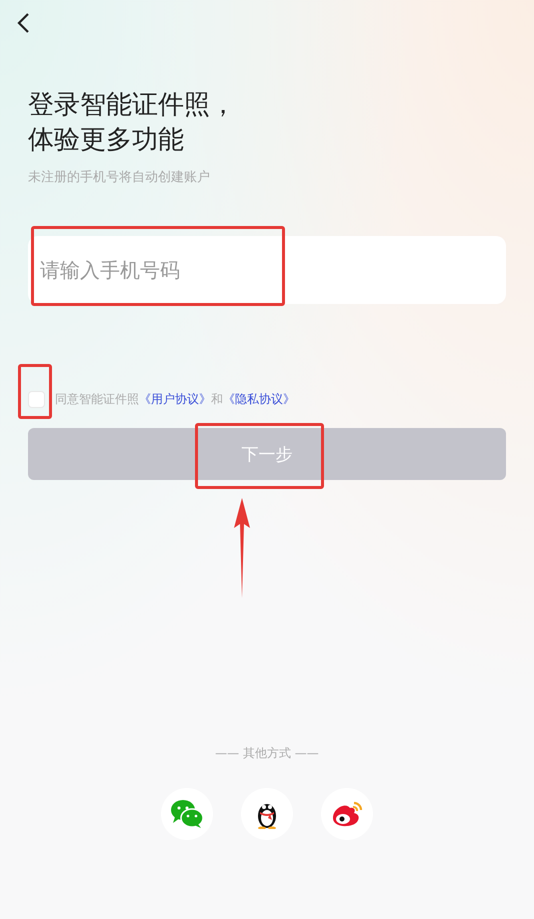  Describe the element at coordinates (106, 140) in the screenshot. I see `page-title: 体验更多功能` at that location.